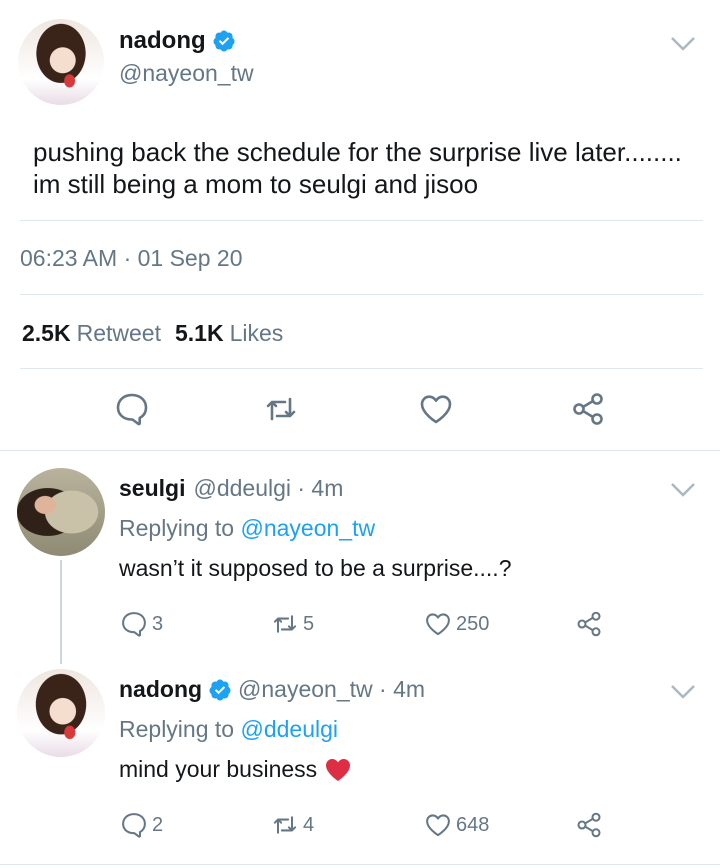 This screenshot has height=868, width=720. I want to click on reply-action: 2, so click(141, 825).